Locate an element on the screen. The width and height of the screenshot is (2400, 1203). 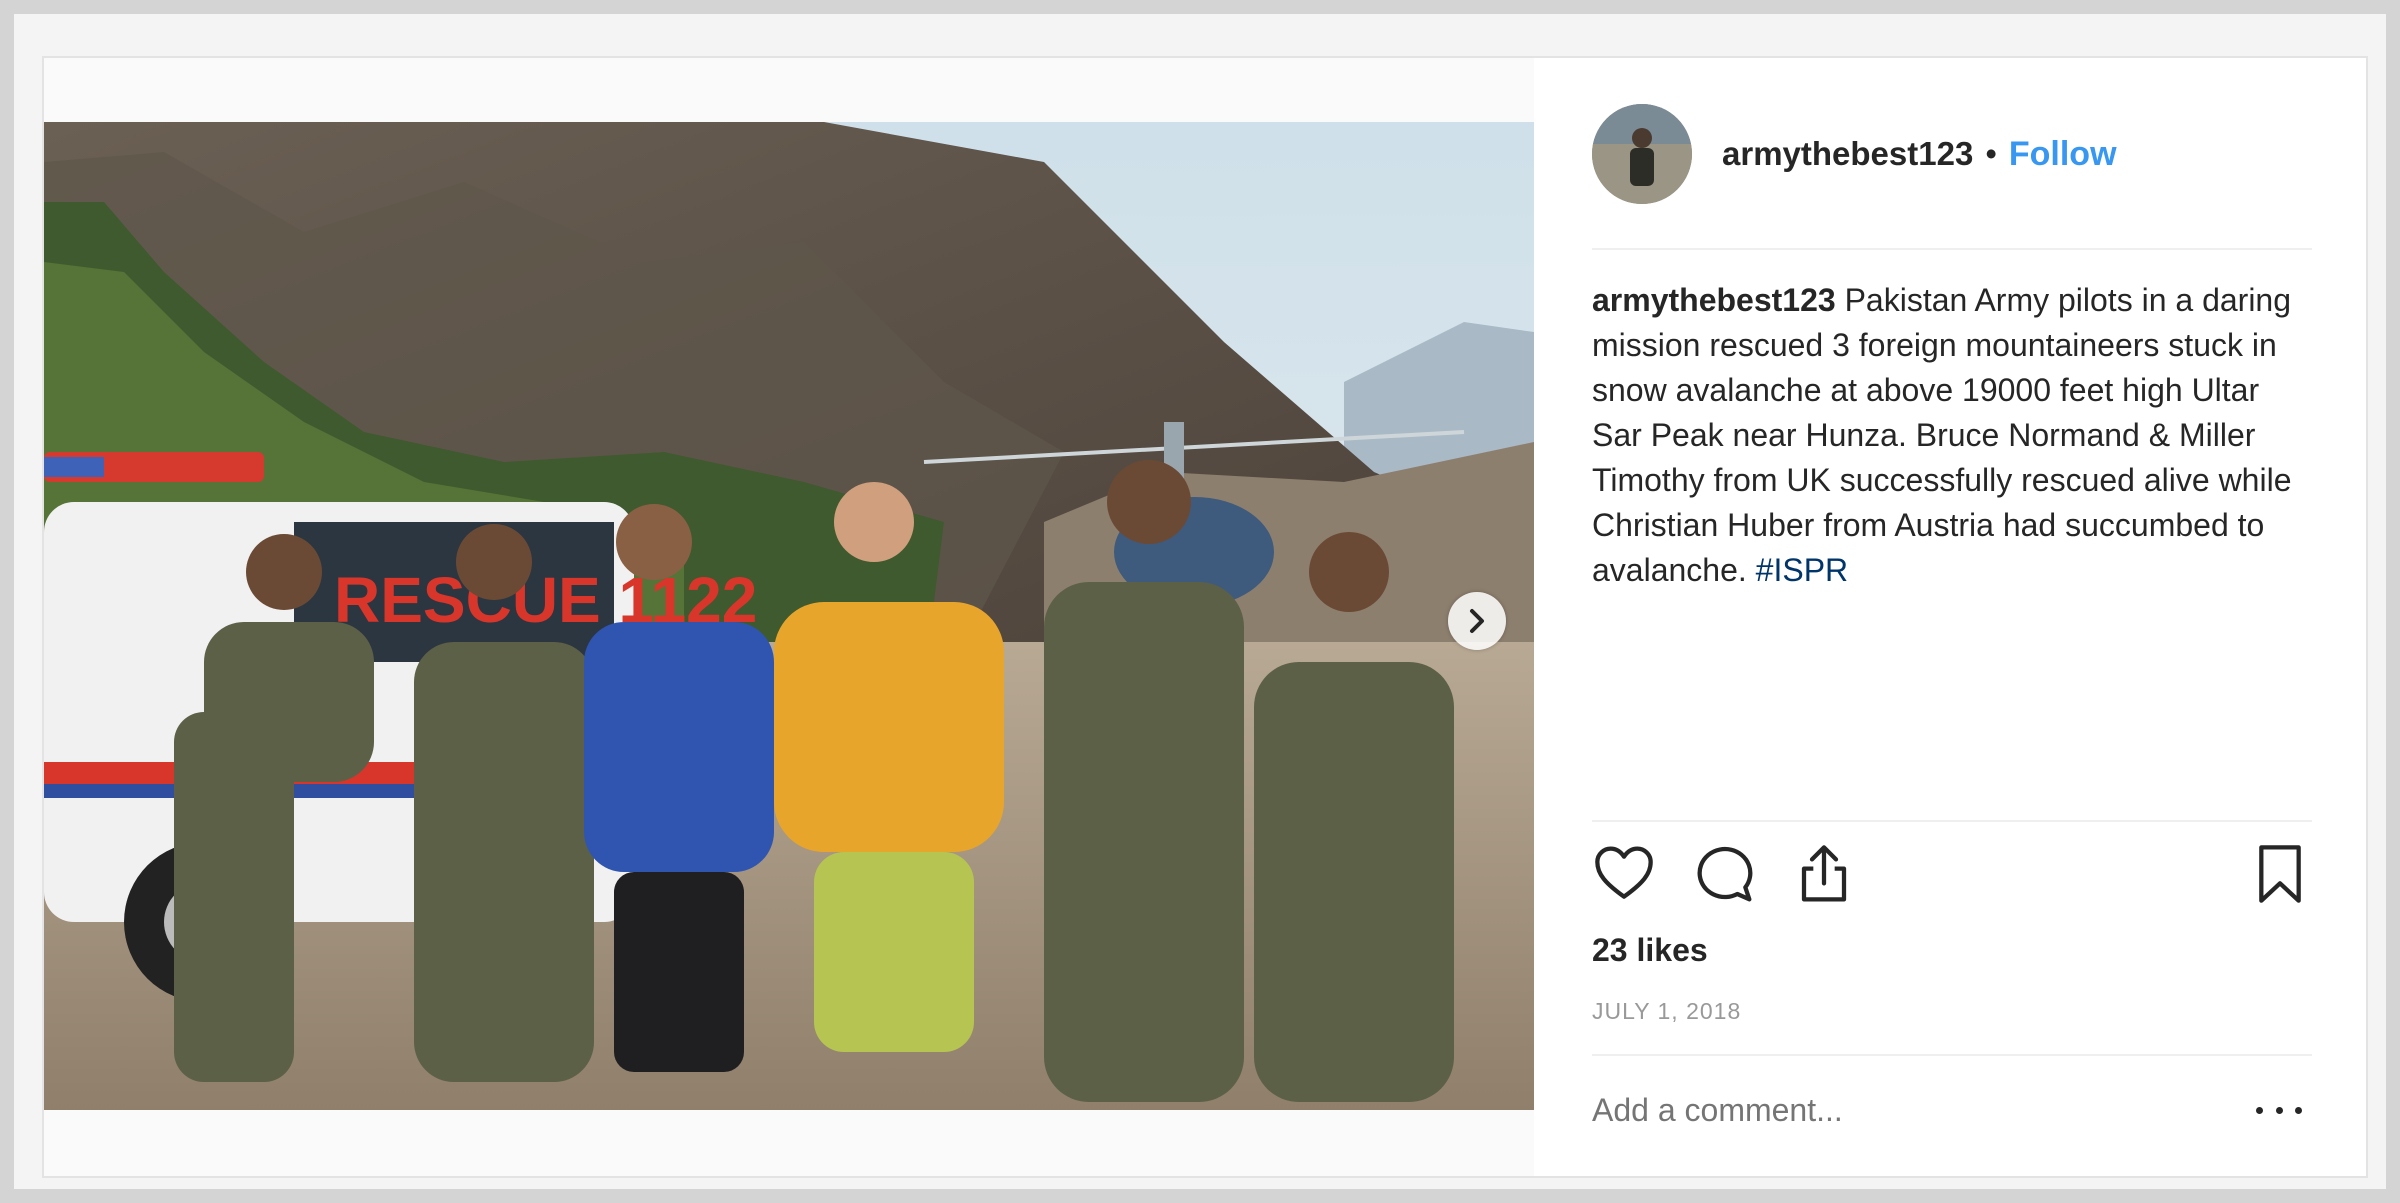
chevron-right-icon is located at coordinates (1477, 621).